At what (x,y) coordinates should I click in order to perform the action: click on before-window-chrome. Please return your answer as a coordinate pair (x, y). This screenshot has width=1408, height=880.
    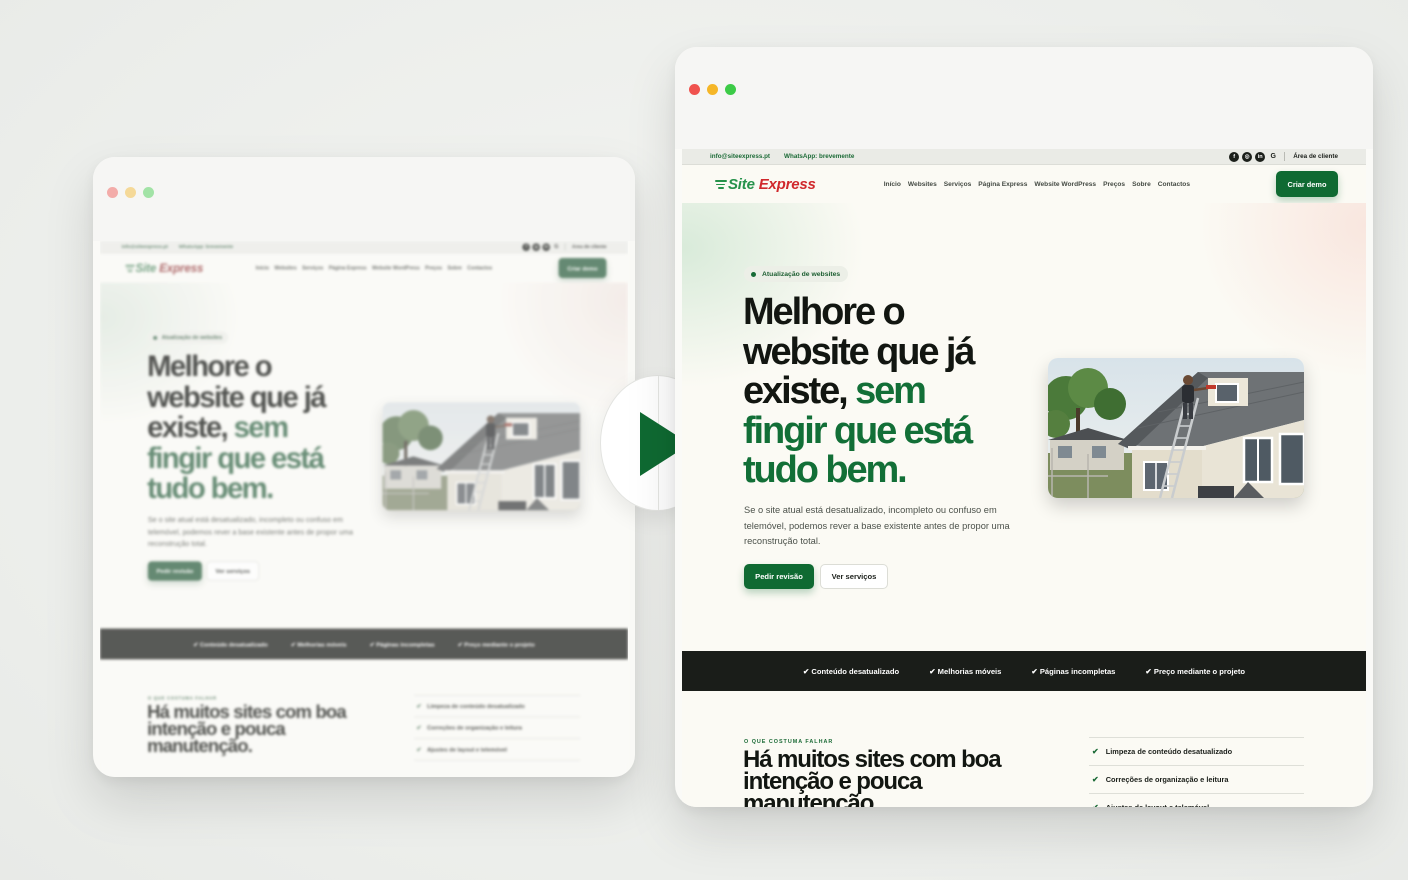
    Looking at the image, I should click on (364, 199).